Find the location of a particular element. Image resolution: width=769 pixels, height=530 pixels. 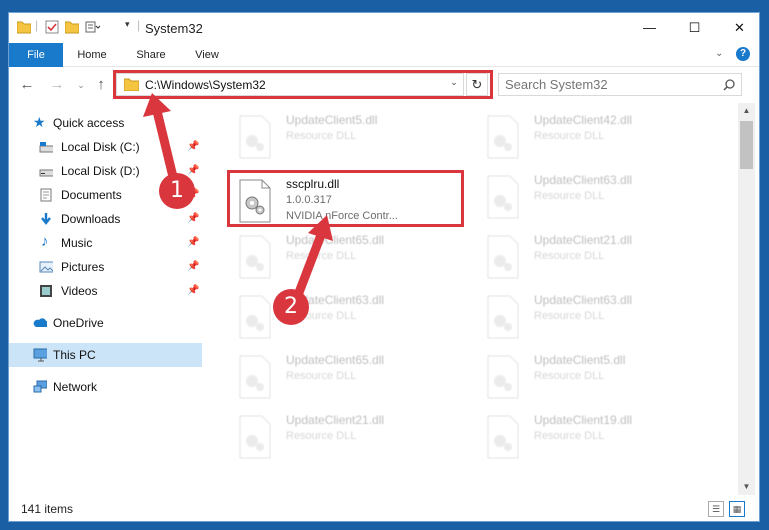

step-marker-2: 2 is located at coordinates (291, 307).